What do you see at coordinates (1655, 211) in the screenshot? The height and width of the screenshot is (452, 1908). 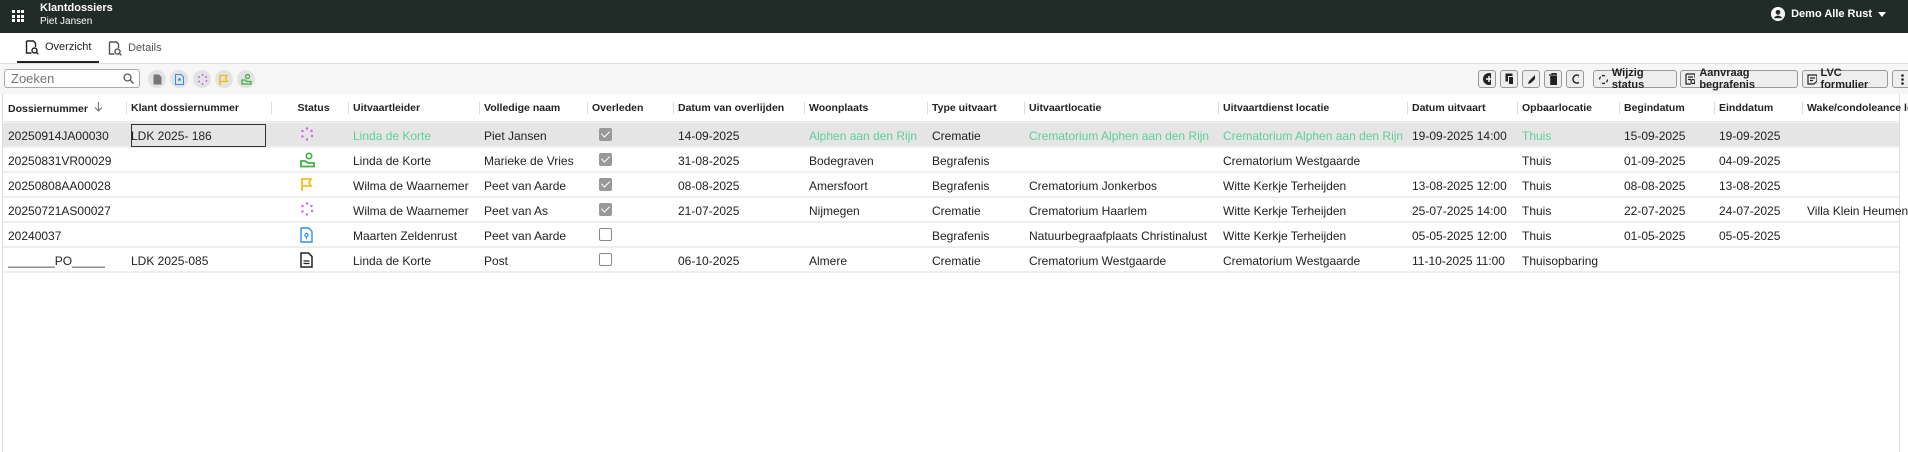 I see `cell-begindatum: 22-07-2025` at bounding box center [1655, 211].